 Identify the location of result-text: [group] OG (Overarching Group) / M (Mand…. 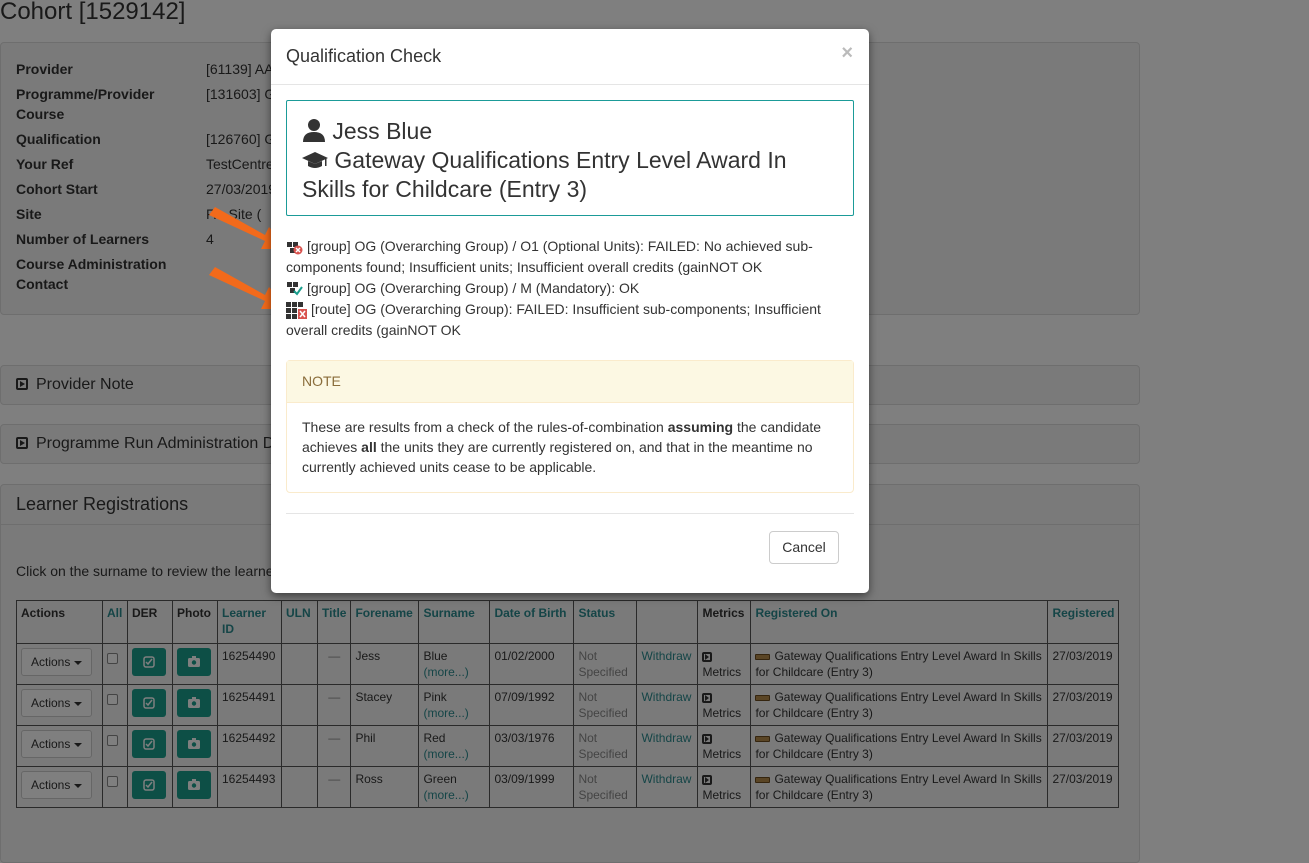
(473, 288).